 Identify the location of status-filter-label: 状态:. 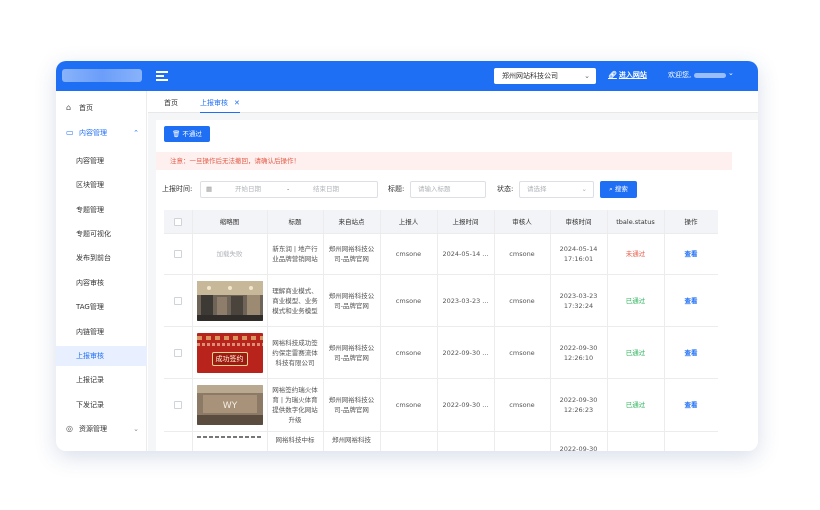
(505, 189).